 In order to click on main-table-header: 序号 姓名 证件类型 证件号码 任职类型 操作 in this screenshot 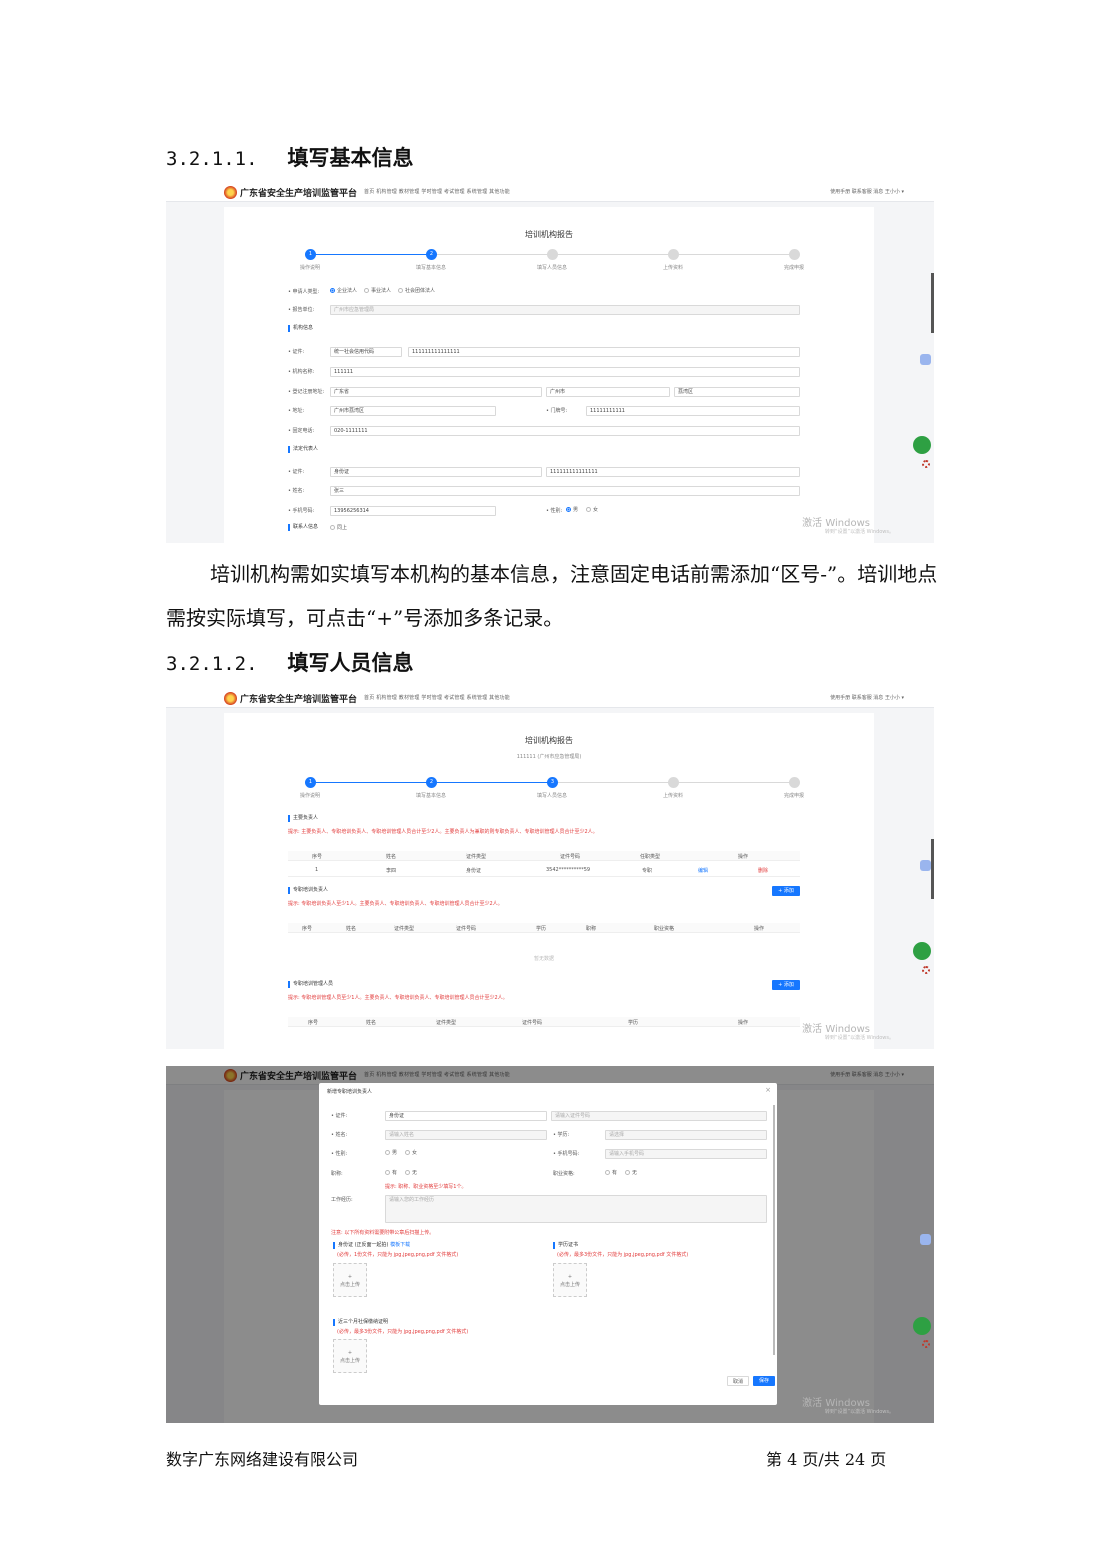, I will do `click(544, 856)`.